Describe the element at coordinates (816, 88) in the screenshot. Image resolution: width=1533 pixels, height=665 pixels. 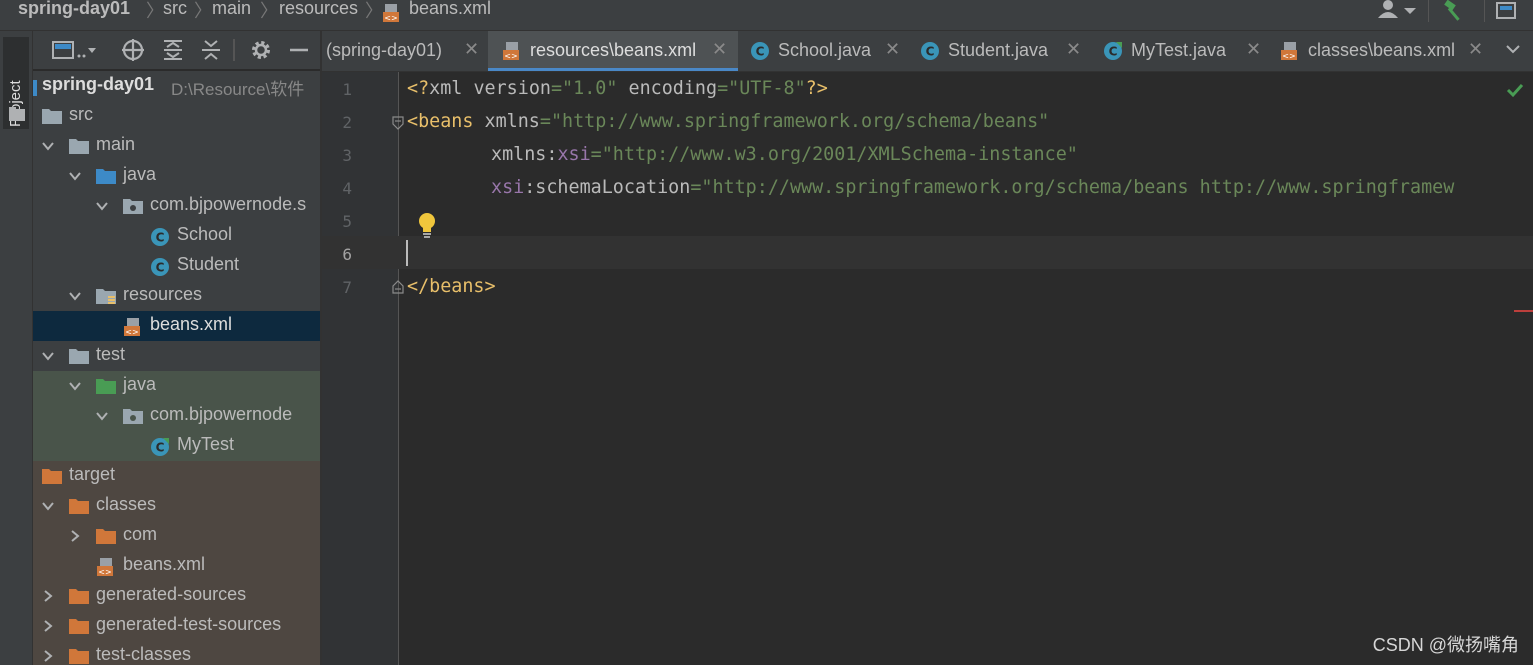
I see `code-token: ?>` at that location.